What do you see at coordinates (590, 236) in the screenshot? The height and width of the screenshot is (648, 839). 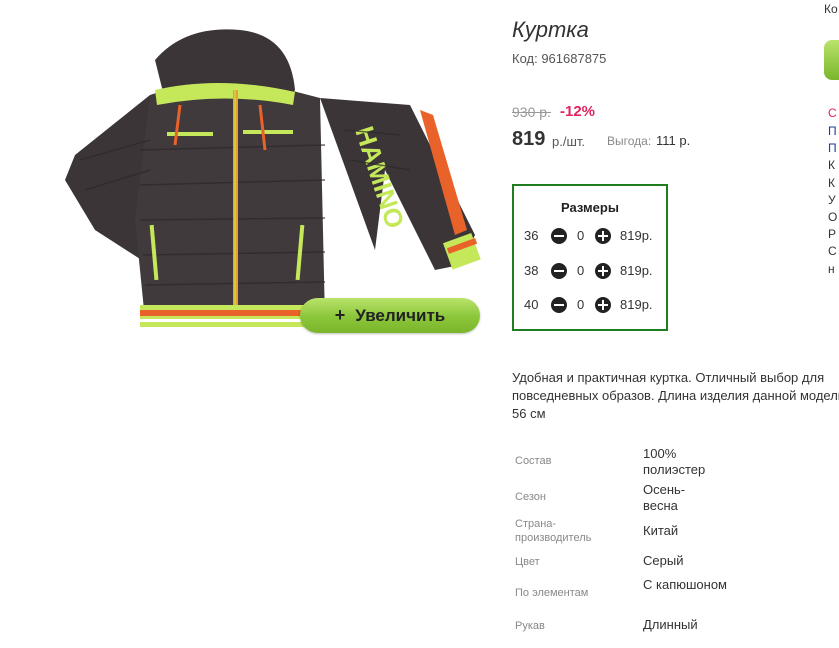 I see `size-row: 36 0 819р.` at bounding box center [590, 236].